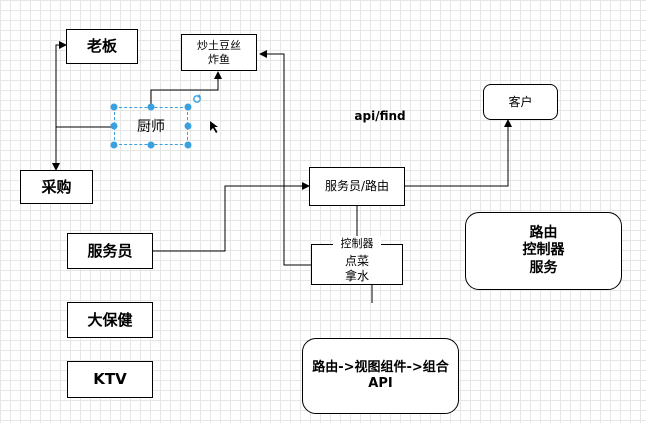  Describe the element at coordinates (110, 379) in the screenshot. I see `node-ktv: KTV` at that location.